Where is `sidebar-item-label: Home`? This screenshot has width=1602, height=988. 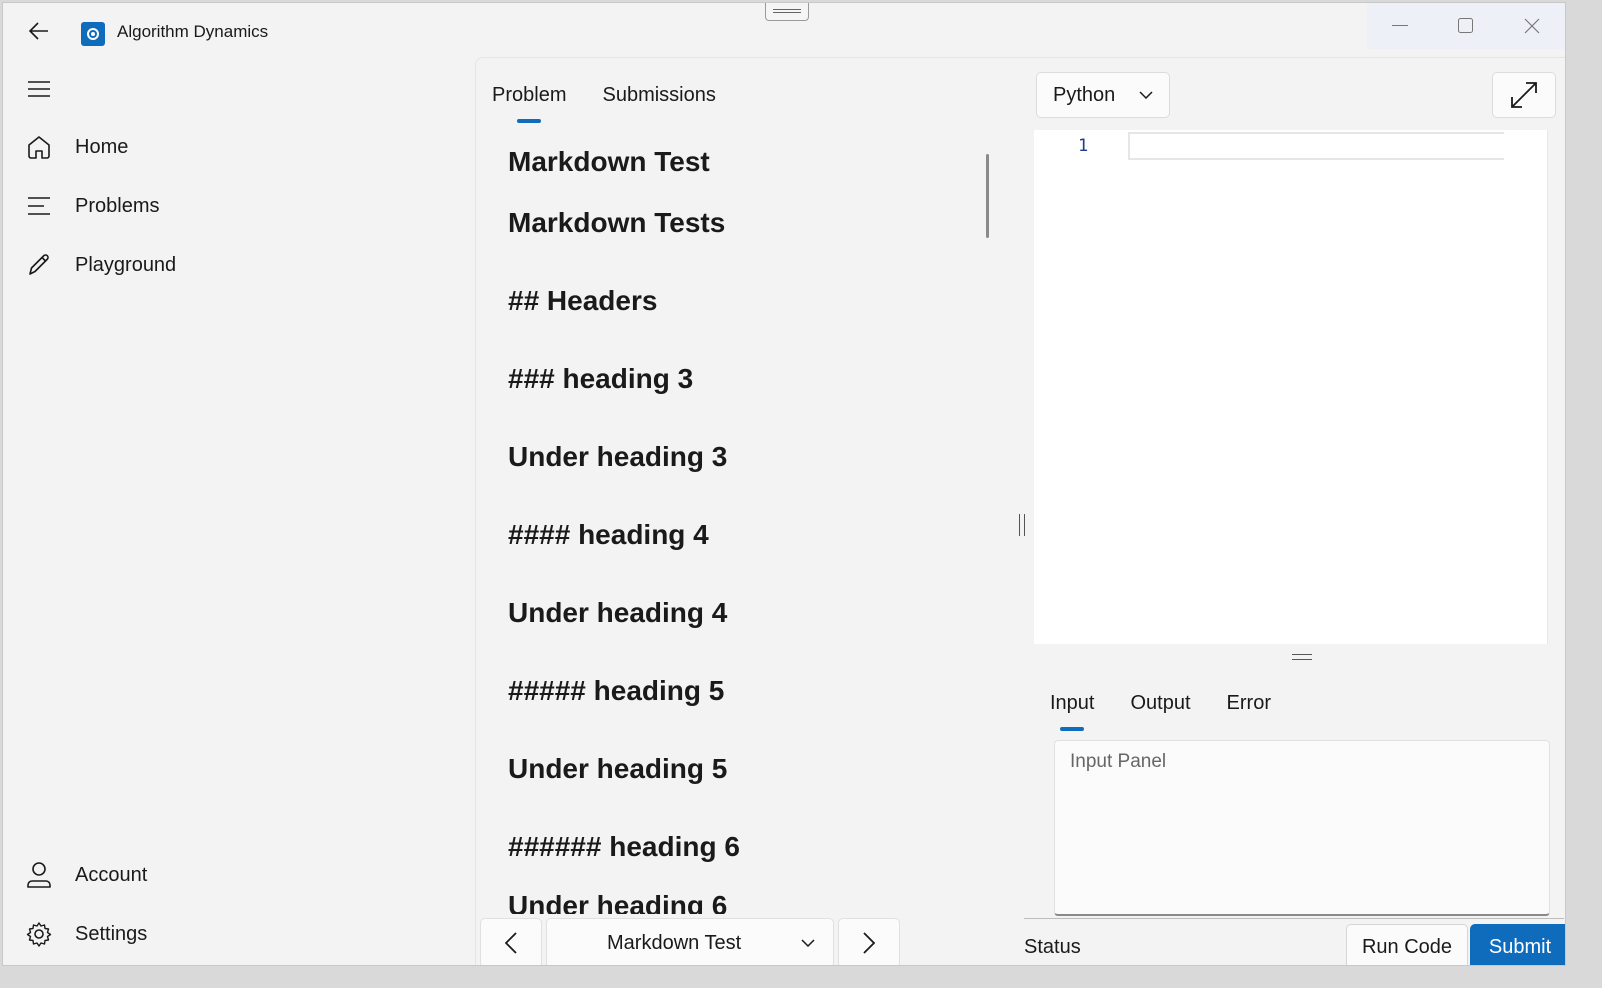 sidebar-item-label: Home is located at coordinates (102, 146).